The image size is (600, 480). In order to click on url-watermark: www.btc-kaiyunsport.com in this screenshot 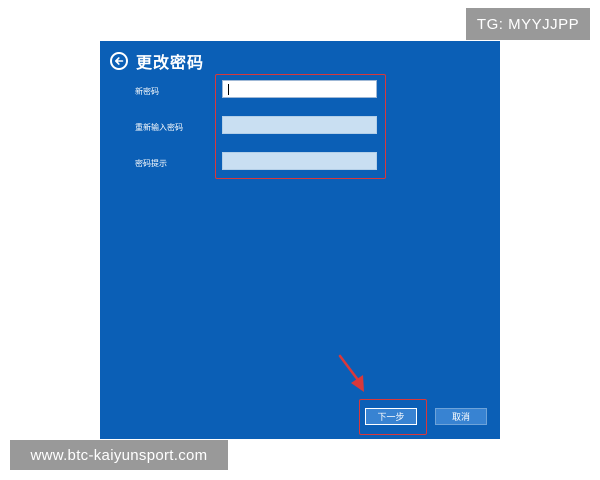, I will do `click(119, 455)`.